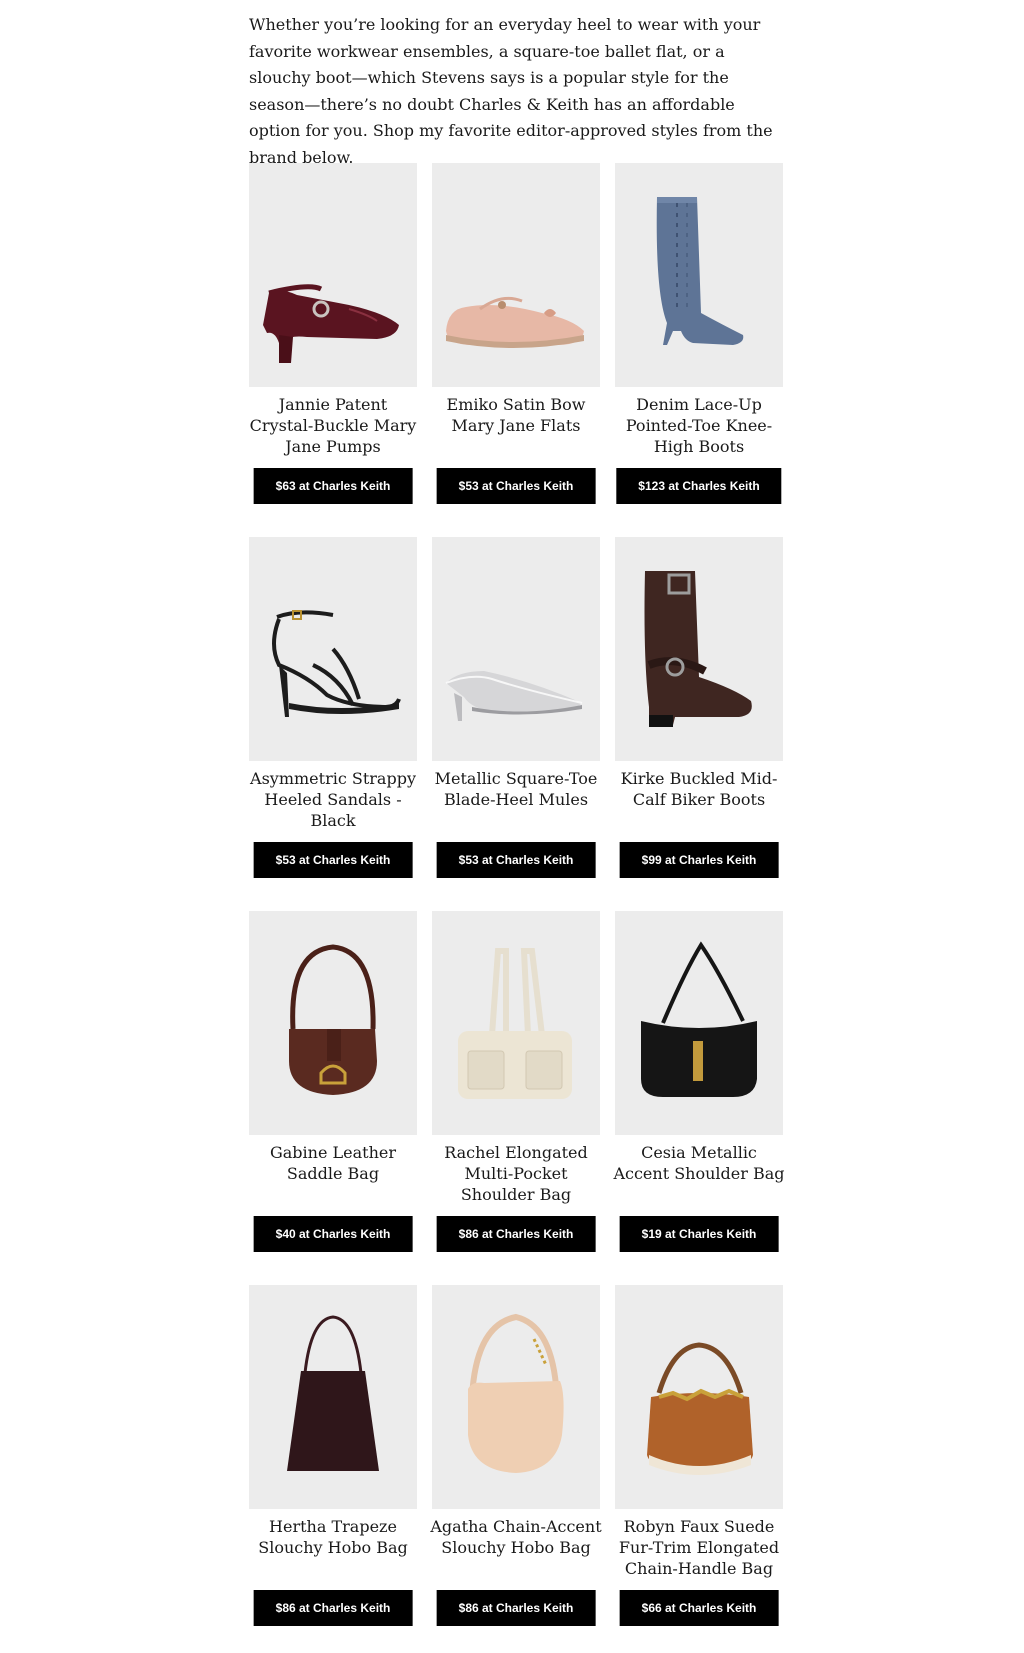 Image resolution: width=1024 pixels, height=1653 pixels. Describe the element at coordinates (699, 1163) in the screenshot. I see `product-title: Cesia Metallic Accent Shoulder Bag` at that location.